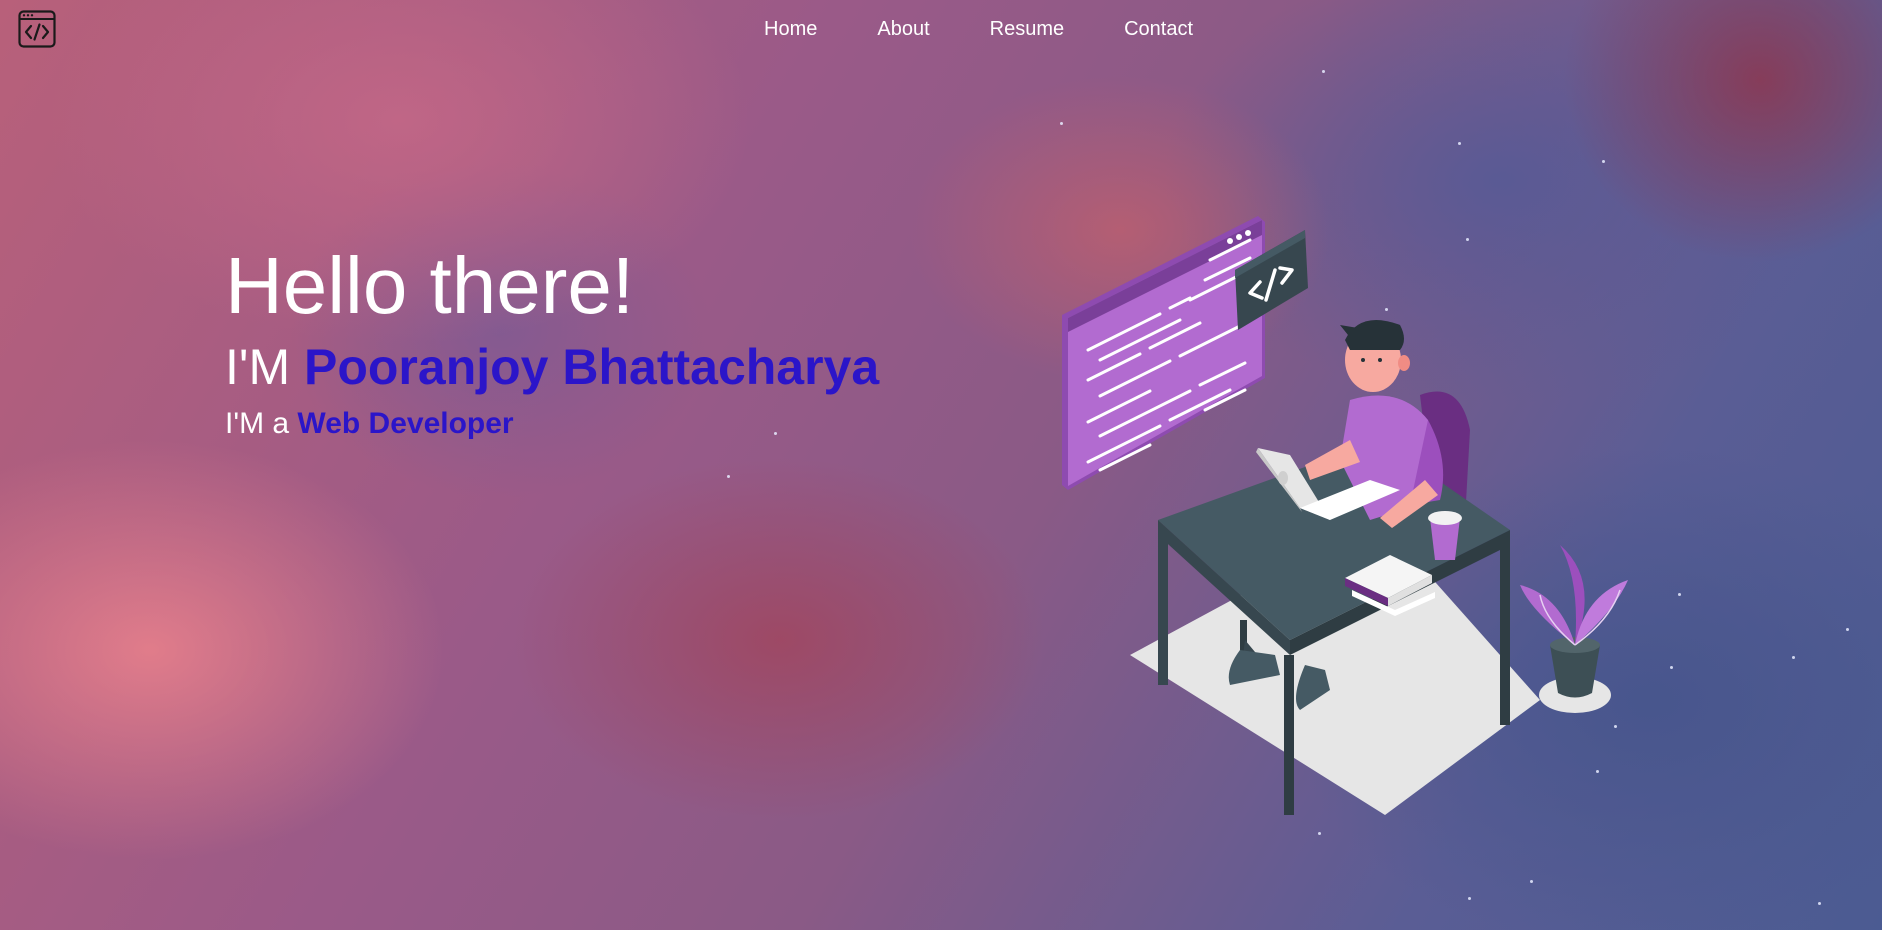 The image size is (1882, 930). What do you see at coordinates (430, 285) in the screenshot?
I see `hero-greeting: Hello there!` at bounding box center [430, 285].